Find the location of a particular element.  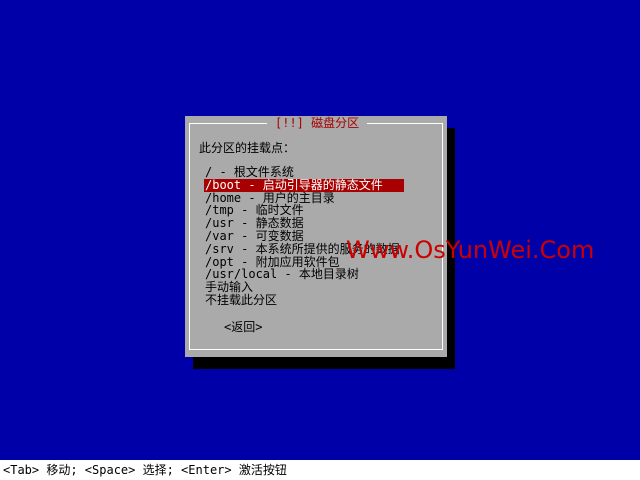

option-do-not-mount: 不挂载此分区 is located at coordinates (304, 300).